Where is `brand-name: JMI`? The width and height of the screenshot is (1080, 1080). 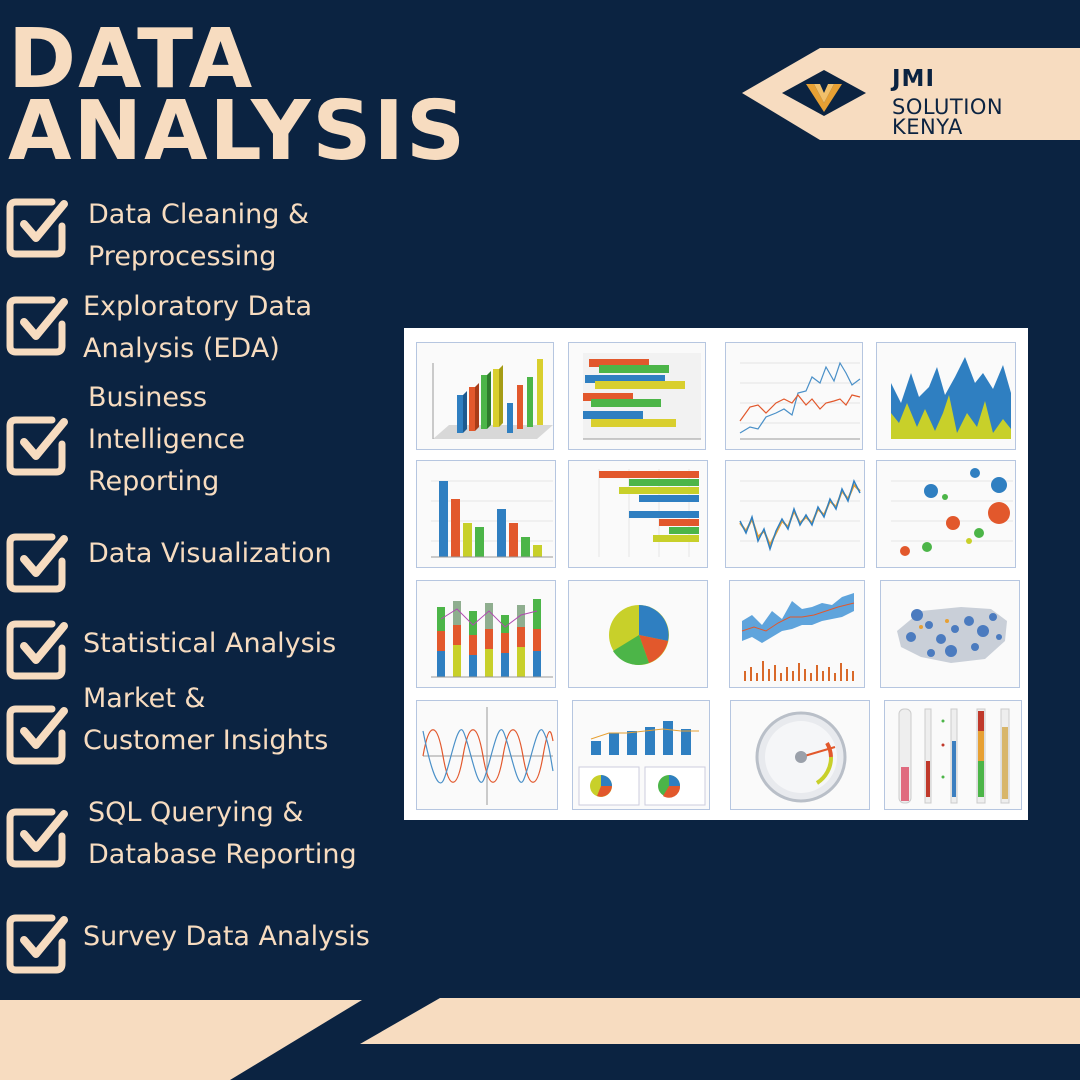
brand-name: JMI is located at coordinates (914, 79).